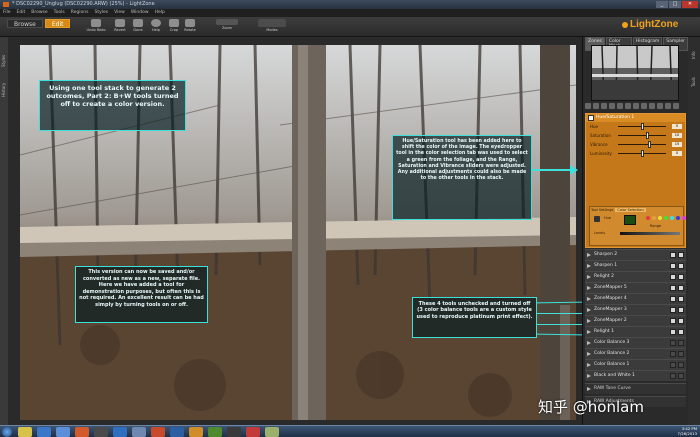  What do you see at coordinates (25, 23) in the screenshot?
I see `tab-browse: Browse` at bounding box center [25, 23].